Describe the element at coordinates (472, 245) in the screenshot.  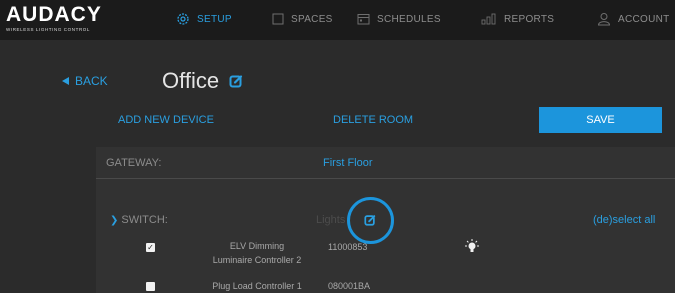
I see `light-bulb-icon` at that location.